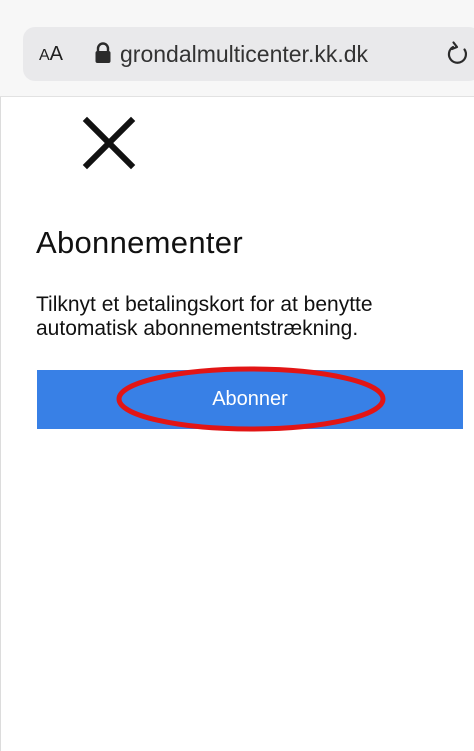 Image resolution: width=474 pixels, height=751 pixels. Describe the element at coordinates (103, 52) in the screenshot. I see `lock-icon` at that location.